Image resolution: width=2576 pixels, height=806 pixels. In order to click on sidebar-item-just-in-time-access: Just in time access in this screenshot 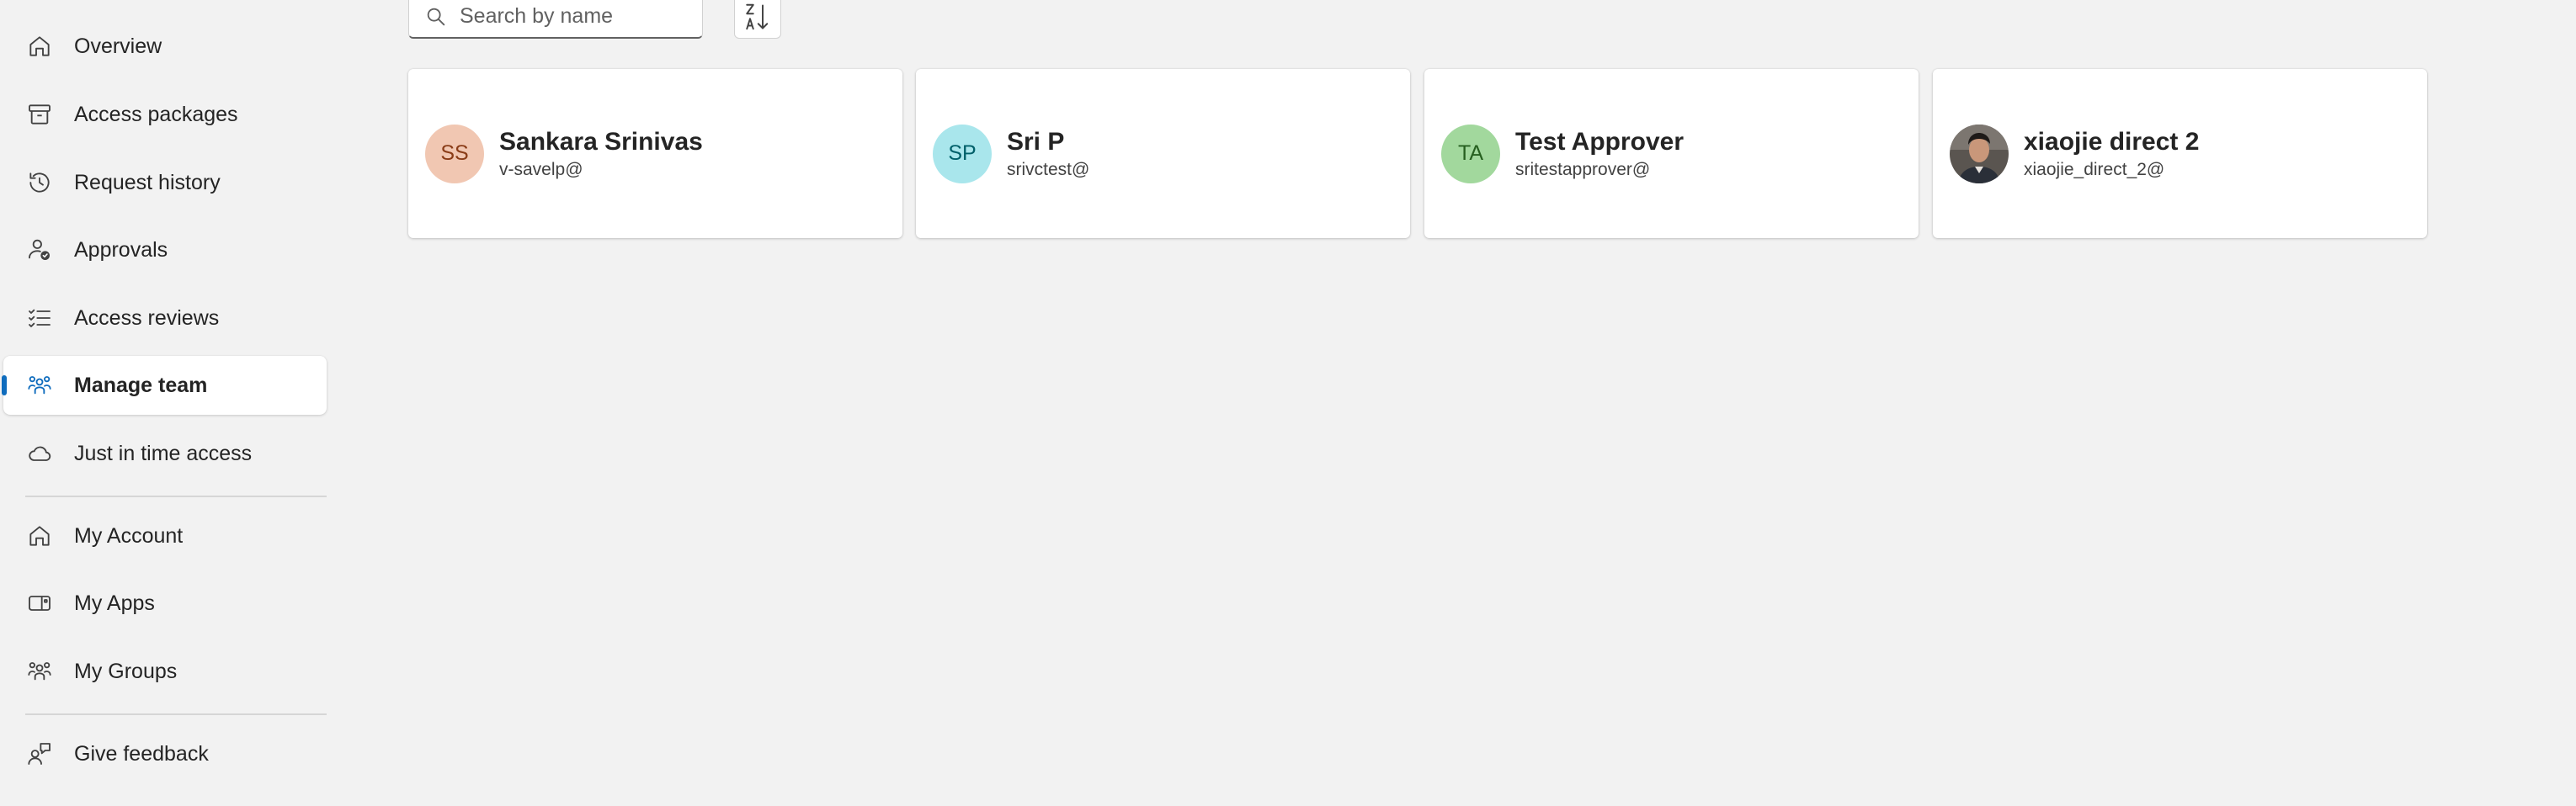, I will do `click(165, 454)`.